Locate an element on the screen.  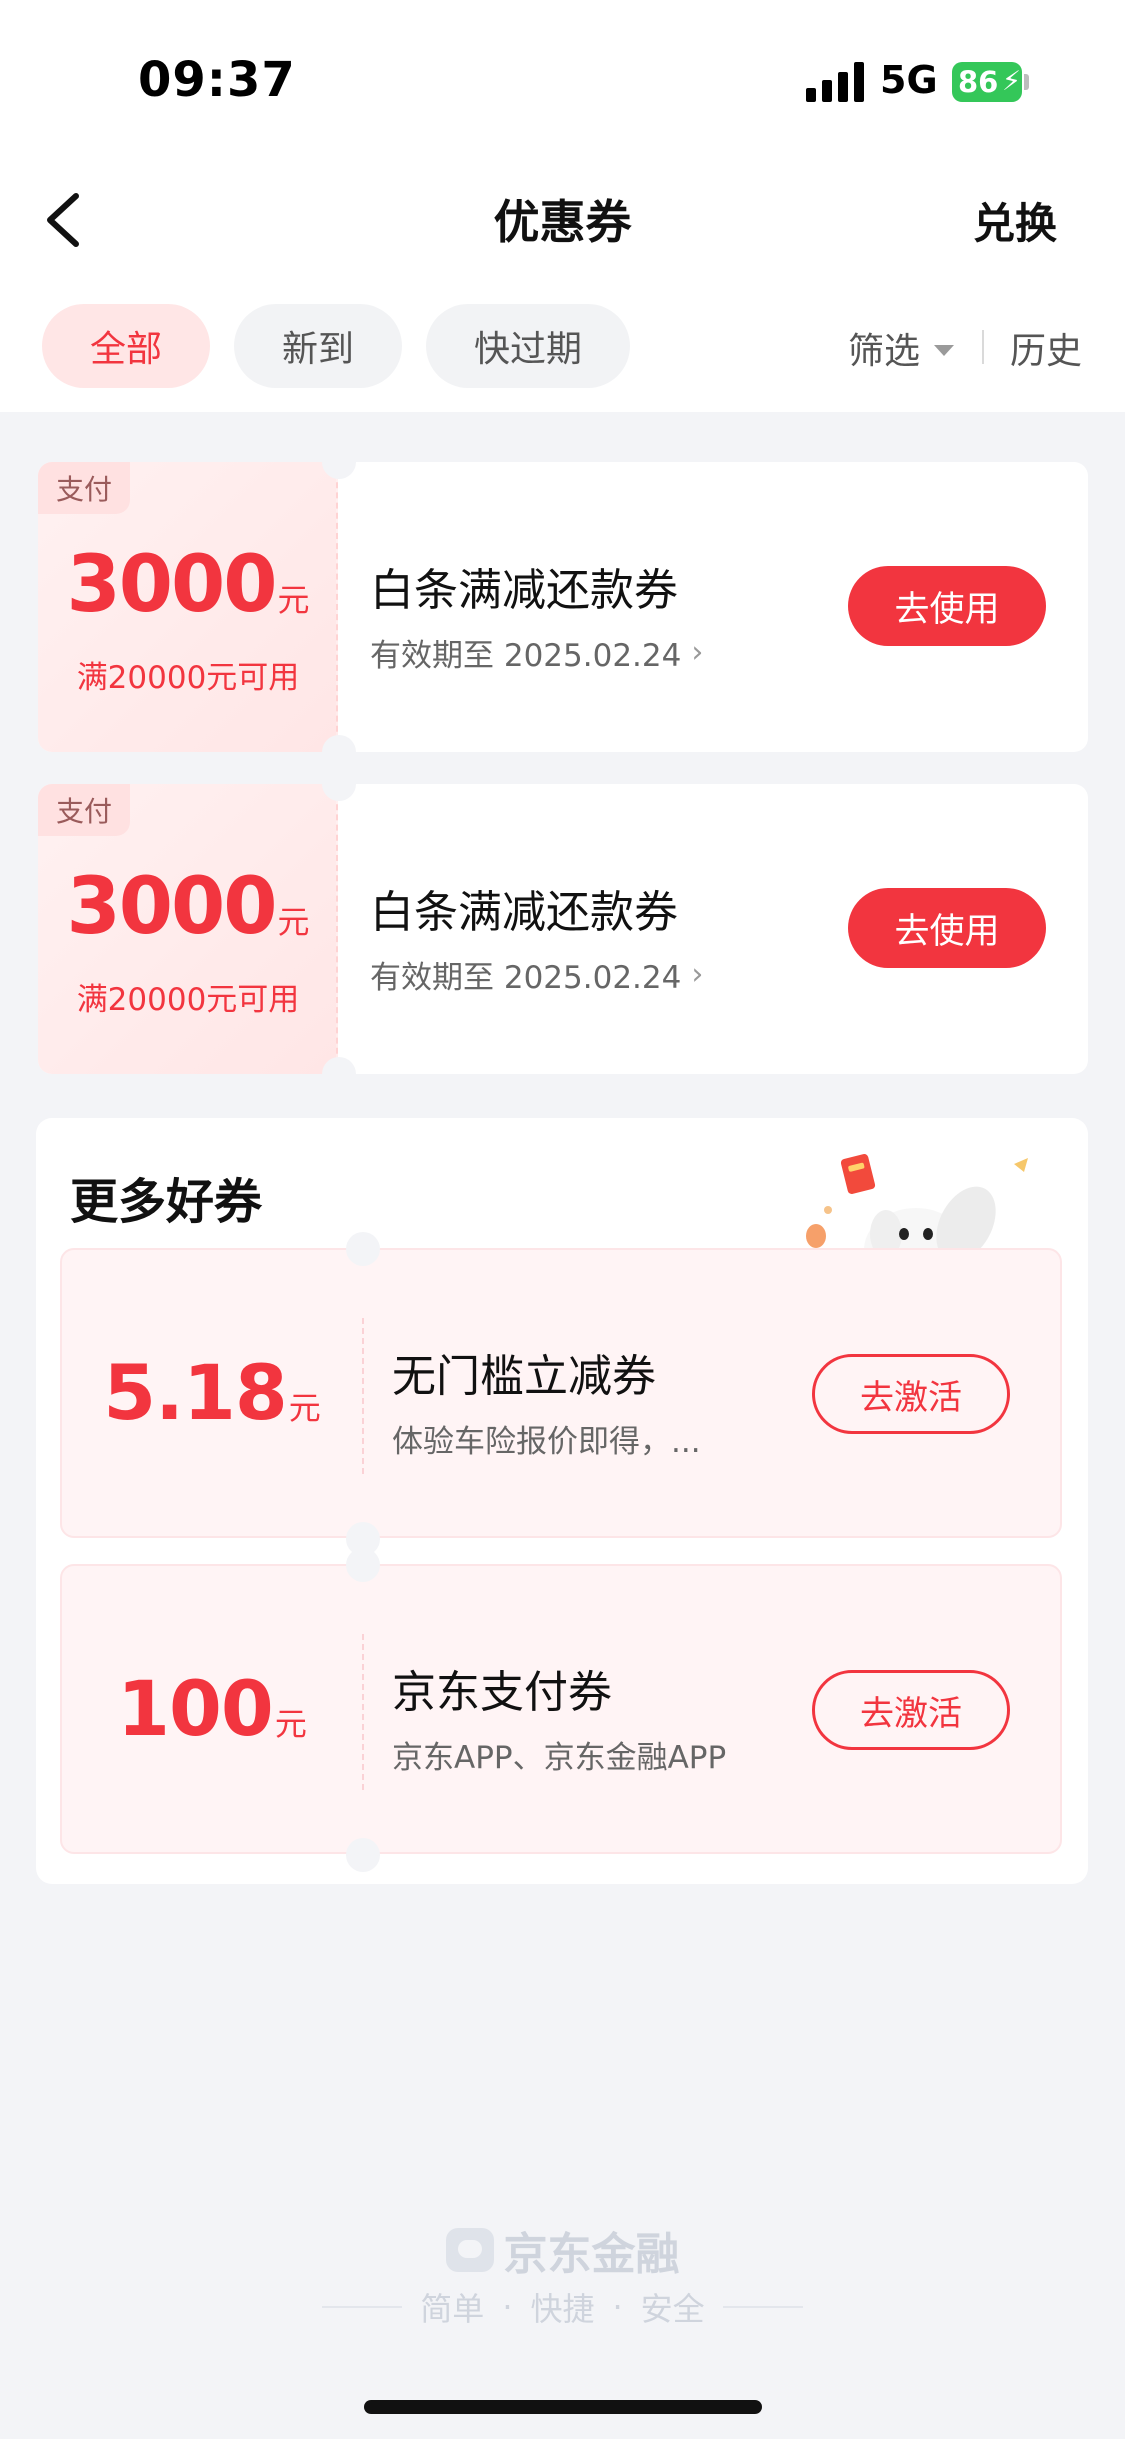
coupon-amount: 5.18元 is located at coordinates (212, 1392).